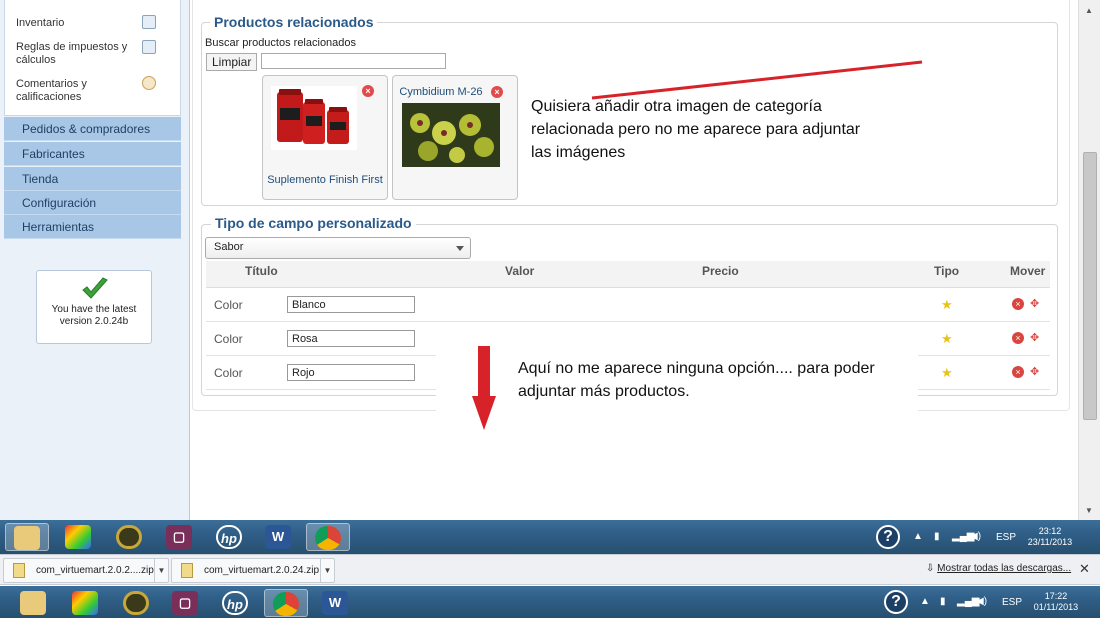 The image size is (1100, 618). What do you see at coordinates (1089, 510) in the screenshot?
I see `scroll-down-icon: ▼` at bounding box center [1089, 510].